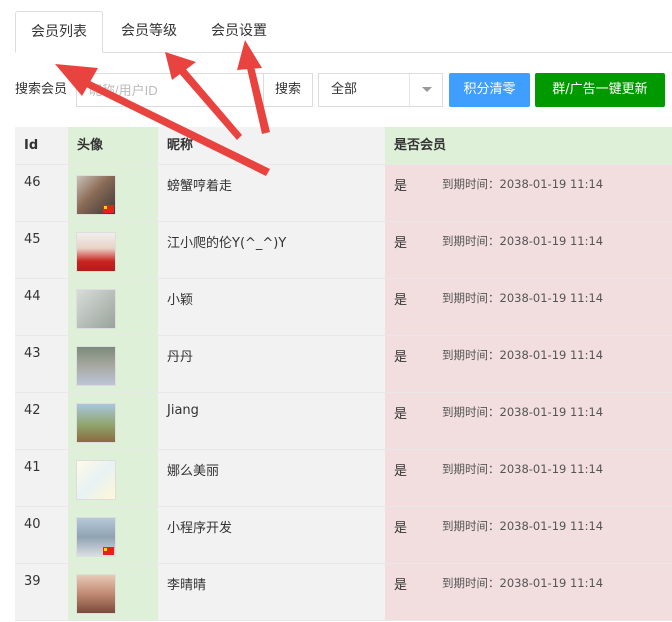  I want to click on table-header-row: Id 头像 昵称 是否会员, so click(343, 146).